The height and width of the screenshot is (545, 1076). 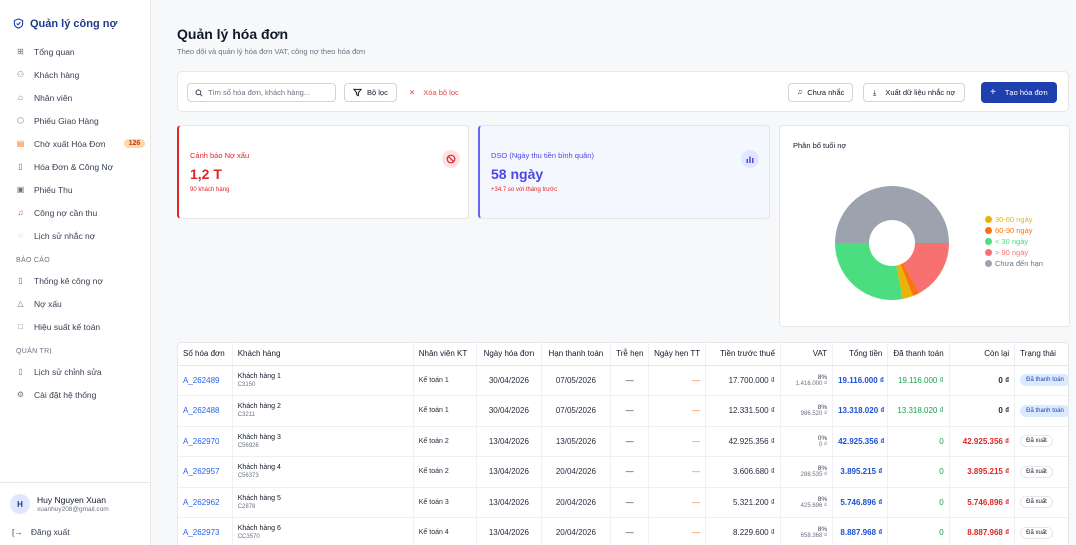 What do you see at coordinates (50, 532) in the screenshot?
I see `logout-label: Đăng xuất` at bounding box center [50, 532].